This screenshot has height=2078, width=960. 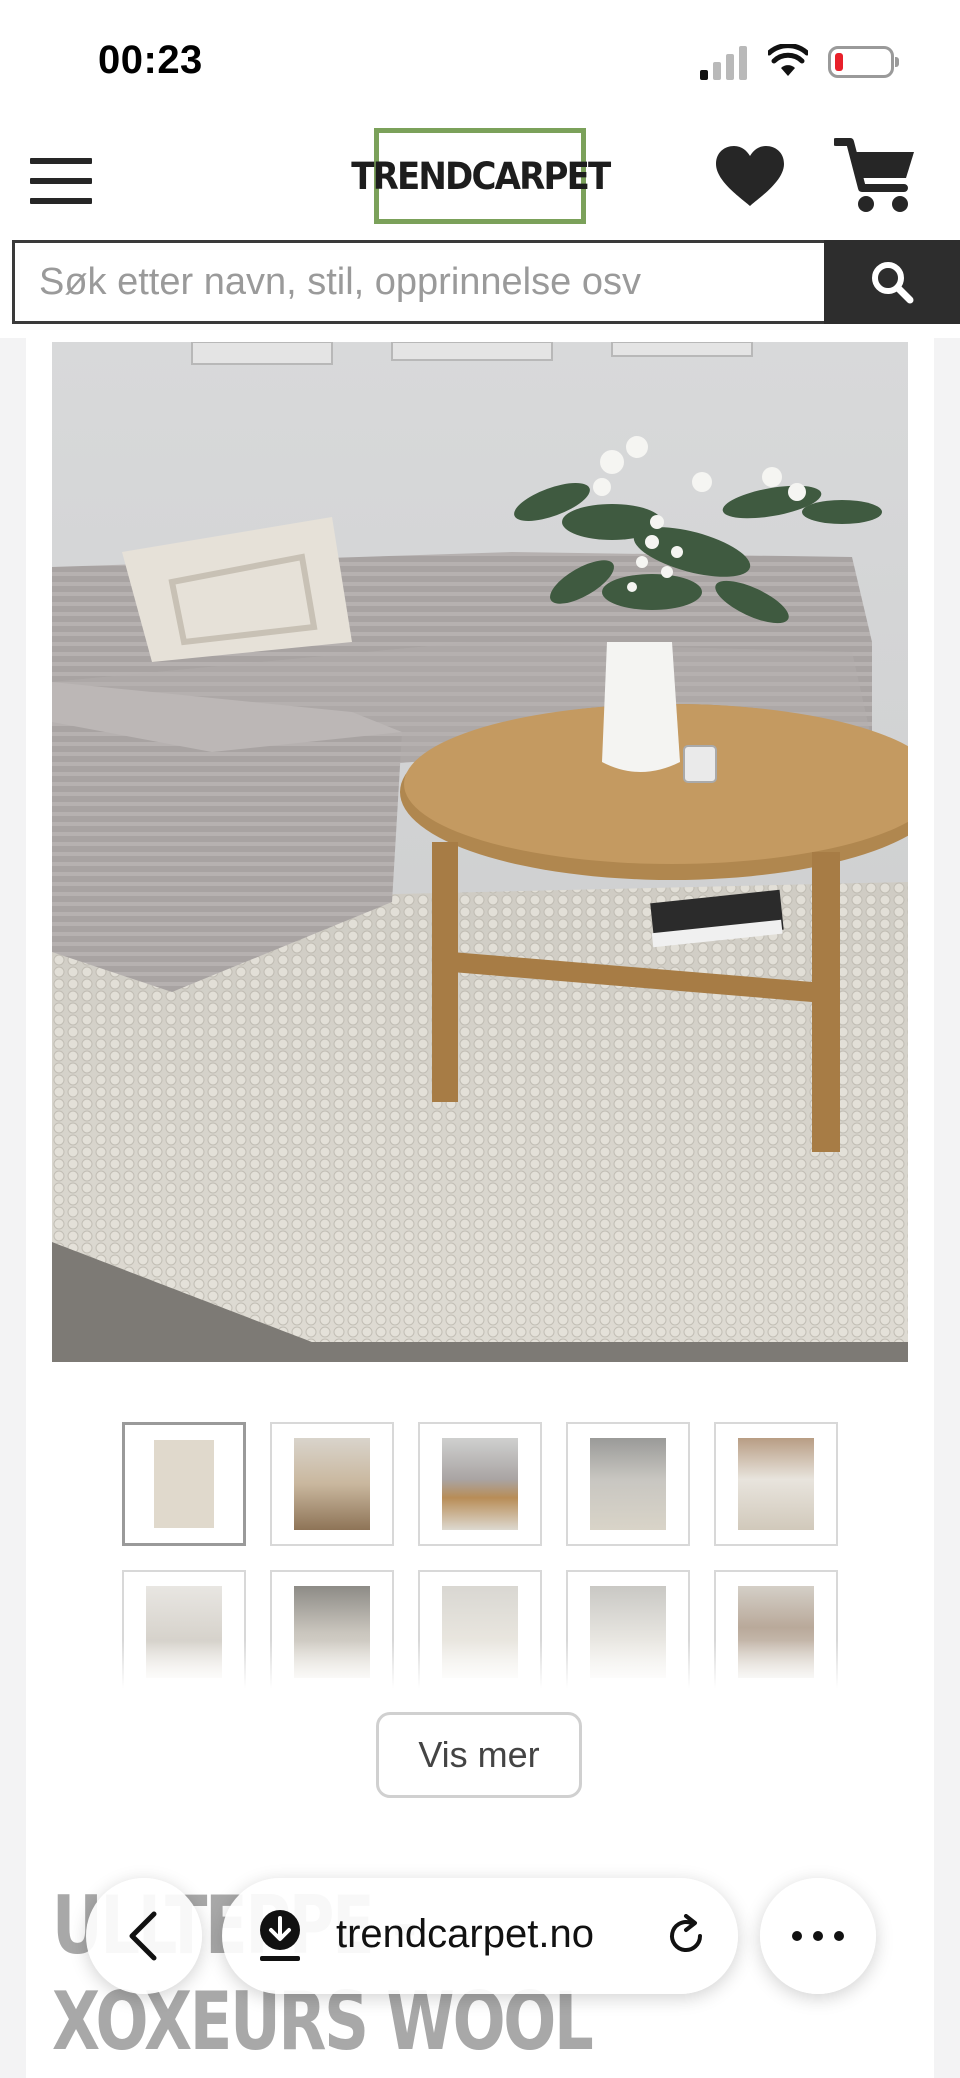 I want to click on chevron-left-icon, so click(x=143, y=1936).